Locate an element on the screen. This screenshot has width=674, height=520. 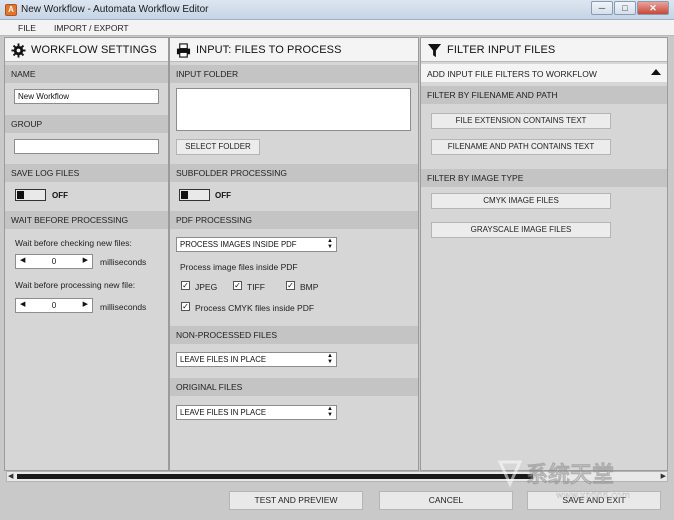
window-controls: ─ □ ✕ is located at coordinates (630, 8).